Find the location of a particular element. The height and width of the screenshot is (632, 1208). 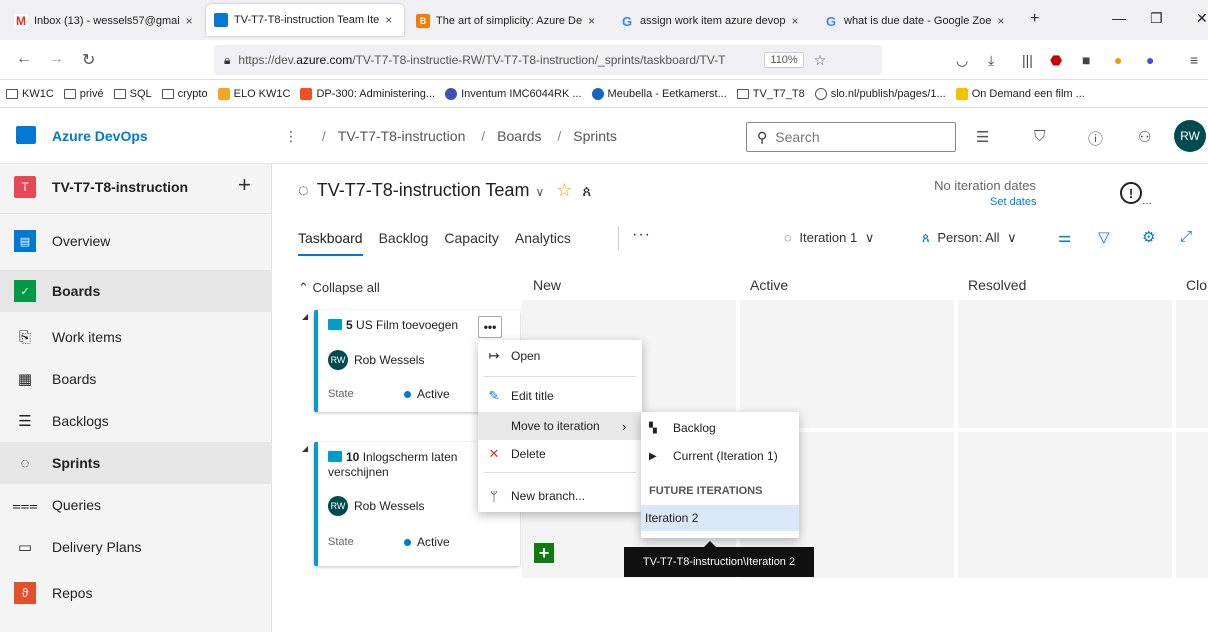

cell-closed-row2 is located at coordinates (1192, 505).